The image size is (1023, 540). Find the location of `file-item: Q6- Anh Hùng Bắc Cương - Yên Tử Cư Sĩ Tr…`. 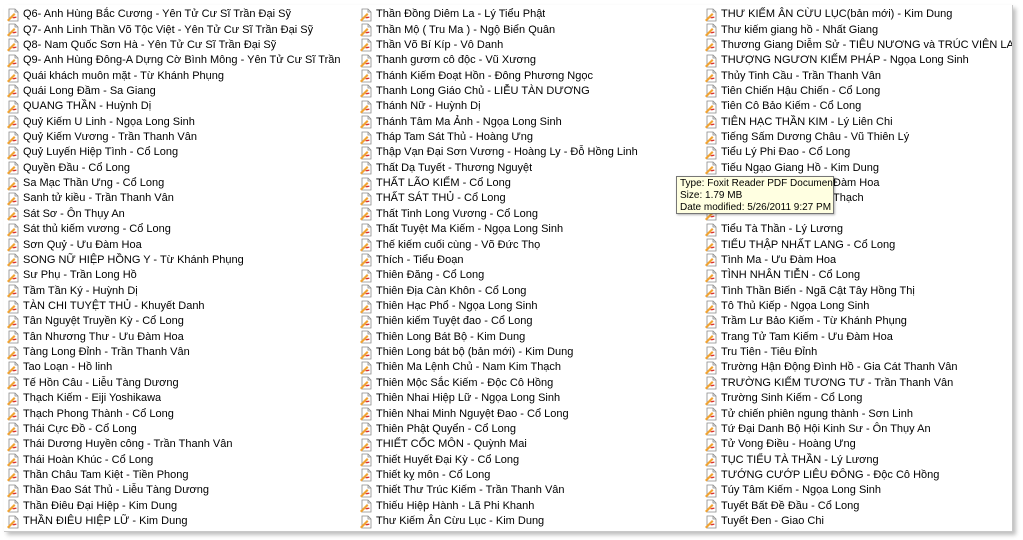

file-item: Q6- Anh Hùng Bắc Cương - Yên Tử Cư Sĩ Tr… is located at coordinates (173, 14).